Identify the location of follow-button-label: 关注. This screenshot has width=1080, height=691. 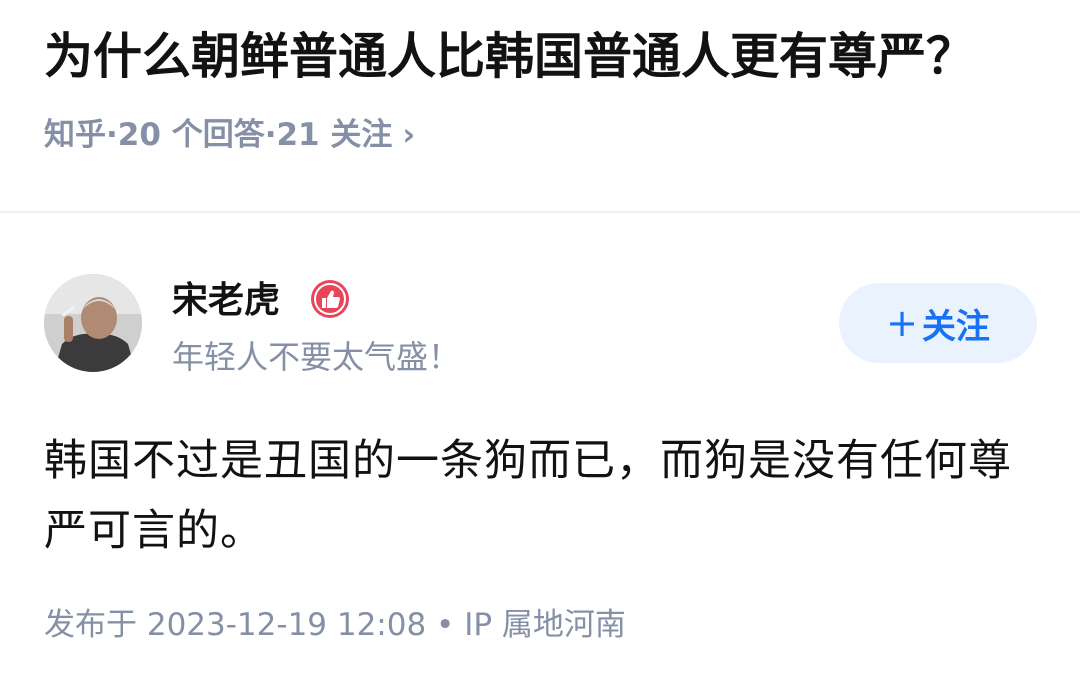
(955, 326).